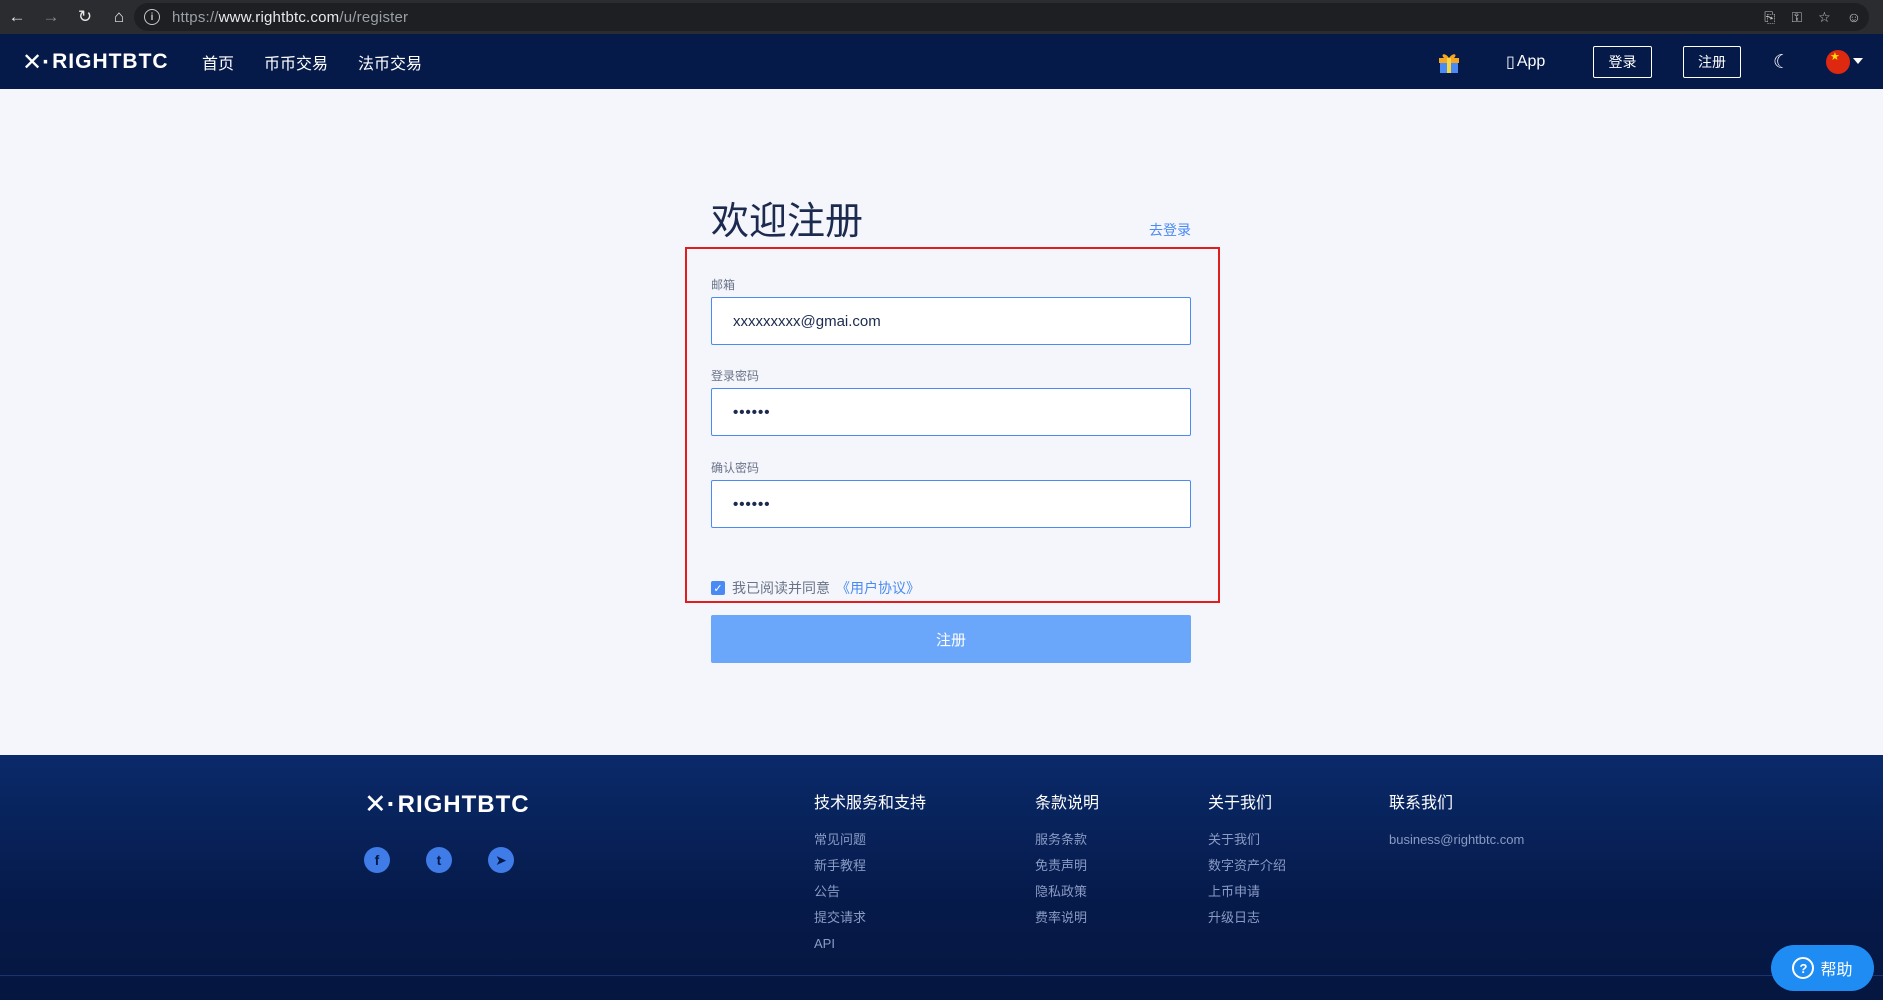 The image size is (1883, 1000). I want to click on footer-link: 服务条款, so click(1067, 840).